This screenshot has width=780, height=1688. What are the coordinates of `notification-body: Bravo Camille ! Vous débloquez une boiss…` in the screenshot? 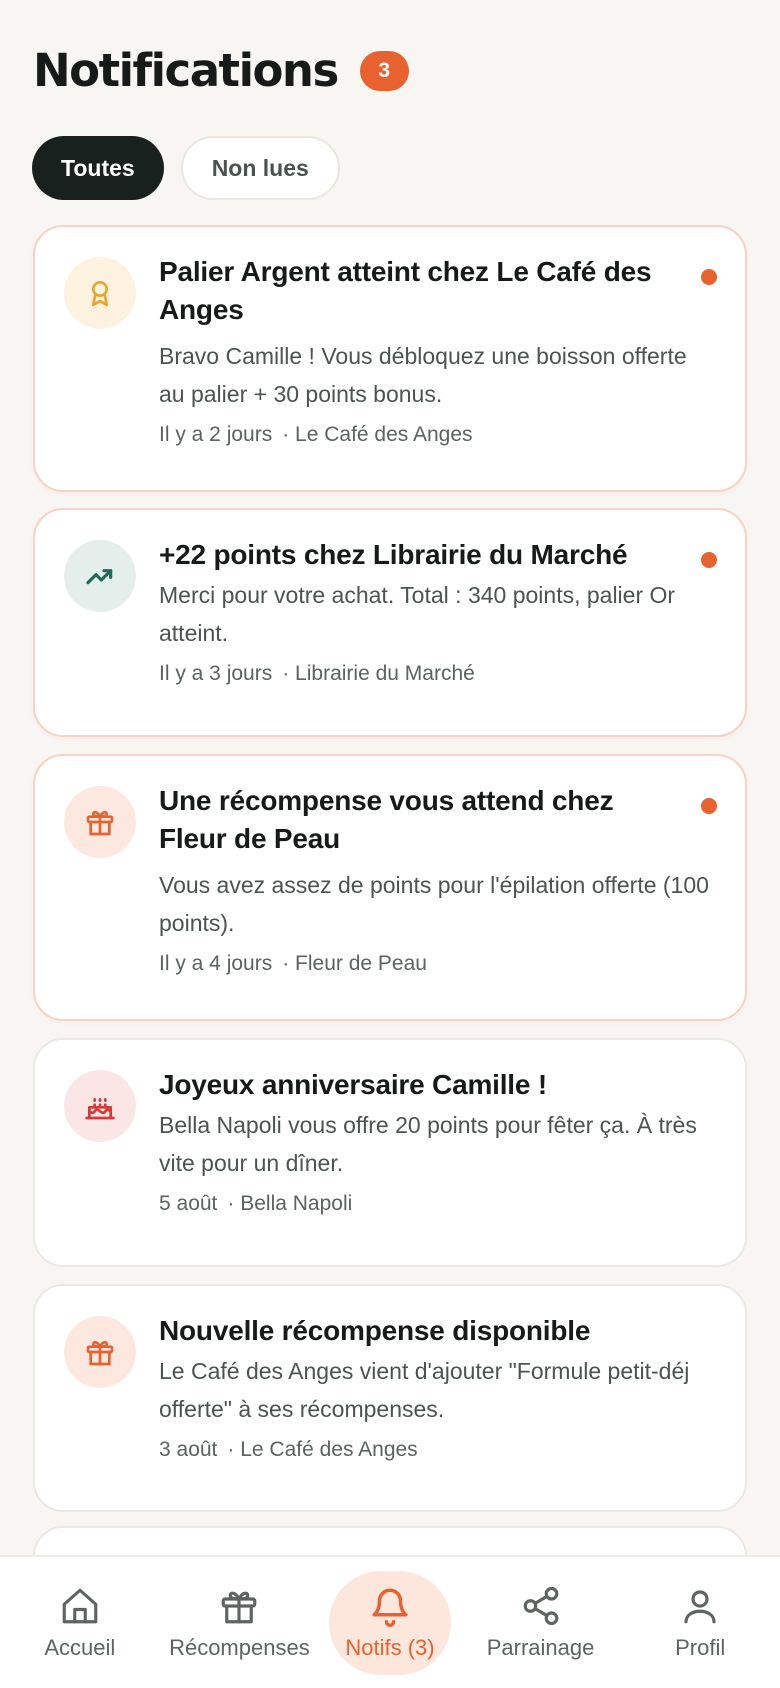 It's located at (423, 375).